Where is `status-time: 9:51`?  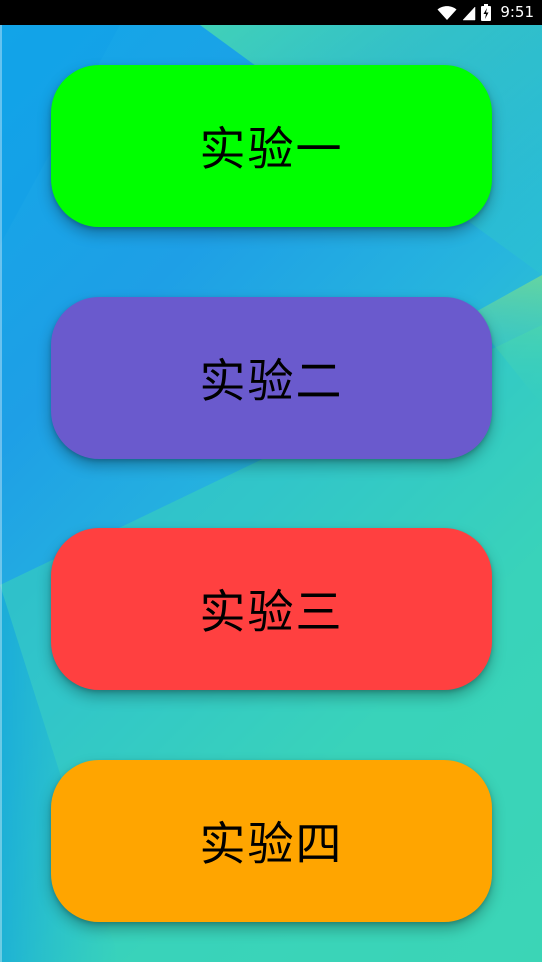
status-time: 9:51 is located at coordinates (517, 12).